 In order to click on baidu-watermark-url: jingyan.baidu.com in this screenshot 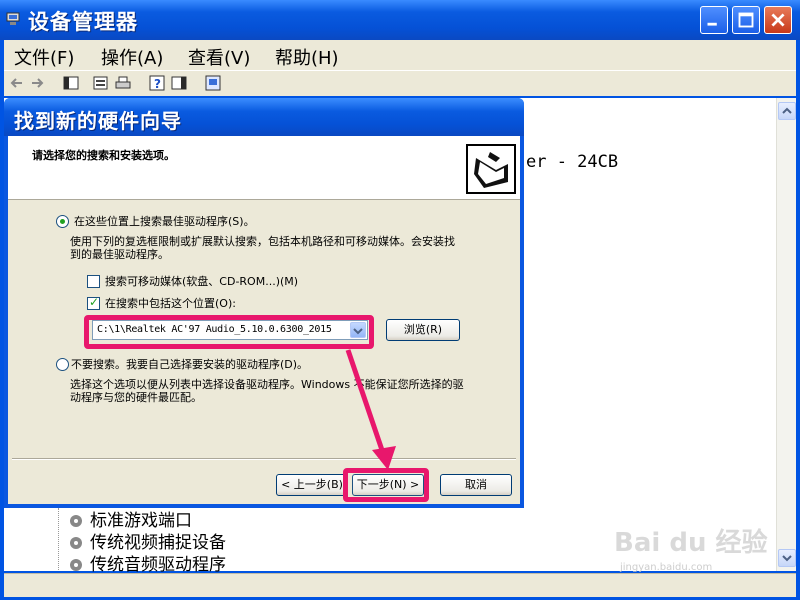, I will do `click(666, 567)`.